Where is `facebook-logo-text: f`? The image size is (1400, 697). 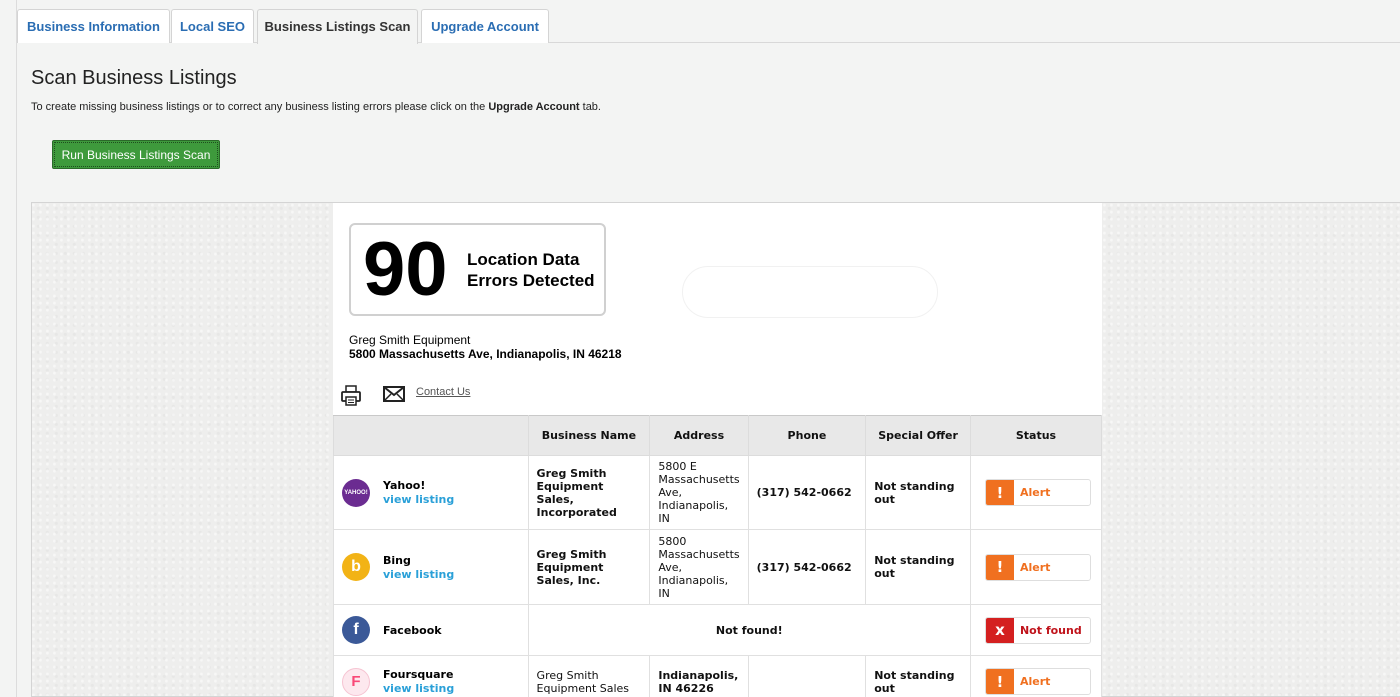
facebook-logo-text: f is located at coordinates (356, 629).